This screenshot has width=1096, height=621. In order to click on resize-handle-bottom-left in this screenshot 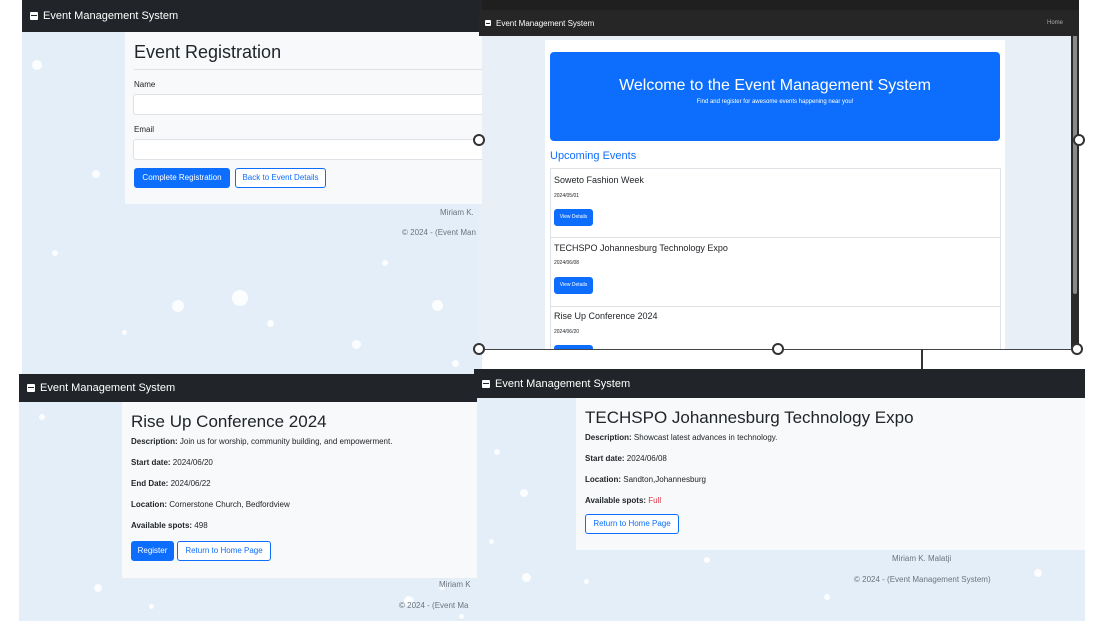, I will do `click(479, 349)`.